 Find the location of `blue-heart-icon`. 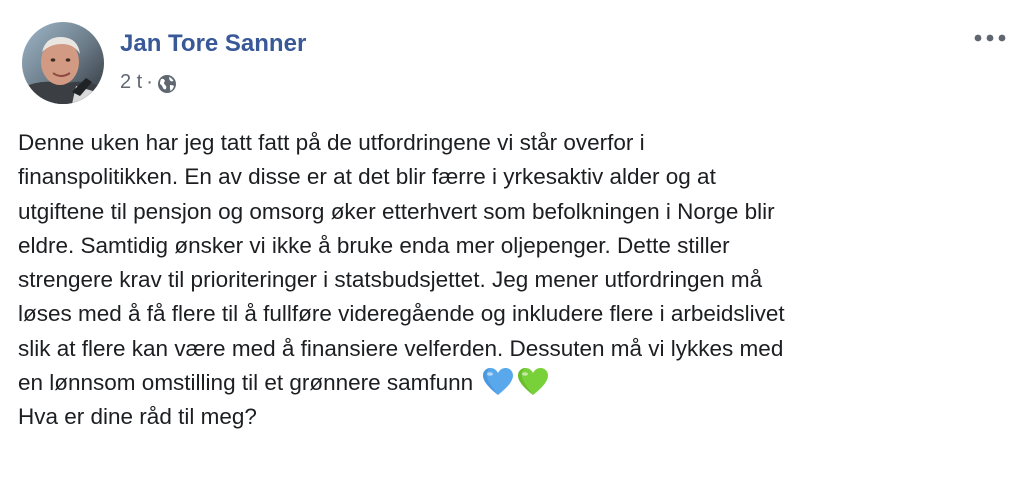

blue-heart-icon is located at coordinates (498, 382).